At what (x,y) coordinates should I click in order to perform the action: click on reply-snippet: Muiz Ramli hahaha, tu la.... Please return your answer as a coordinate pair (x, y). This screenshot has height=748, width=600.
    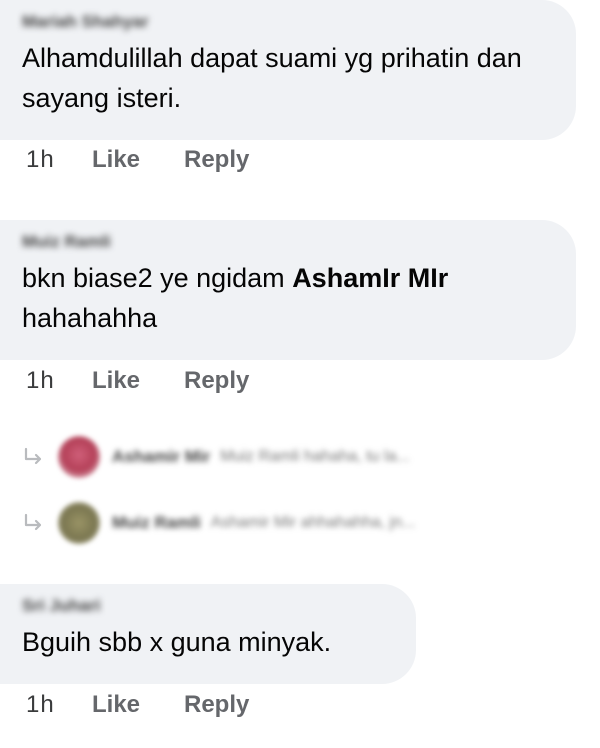
    Looking at the image, I should click on (315, 456).